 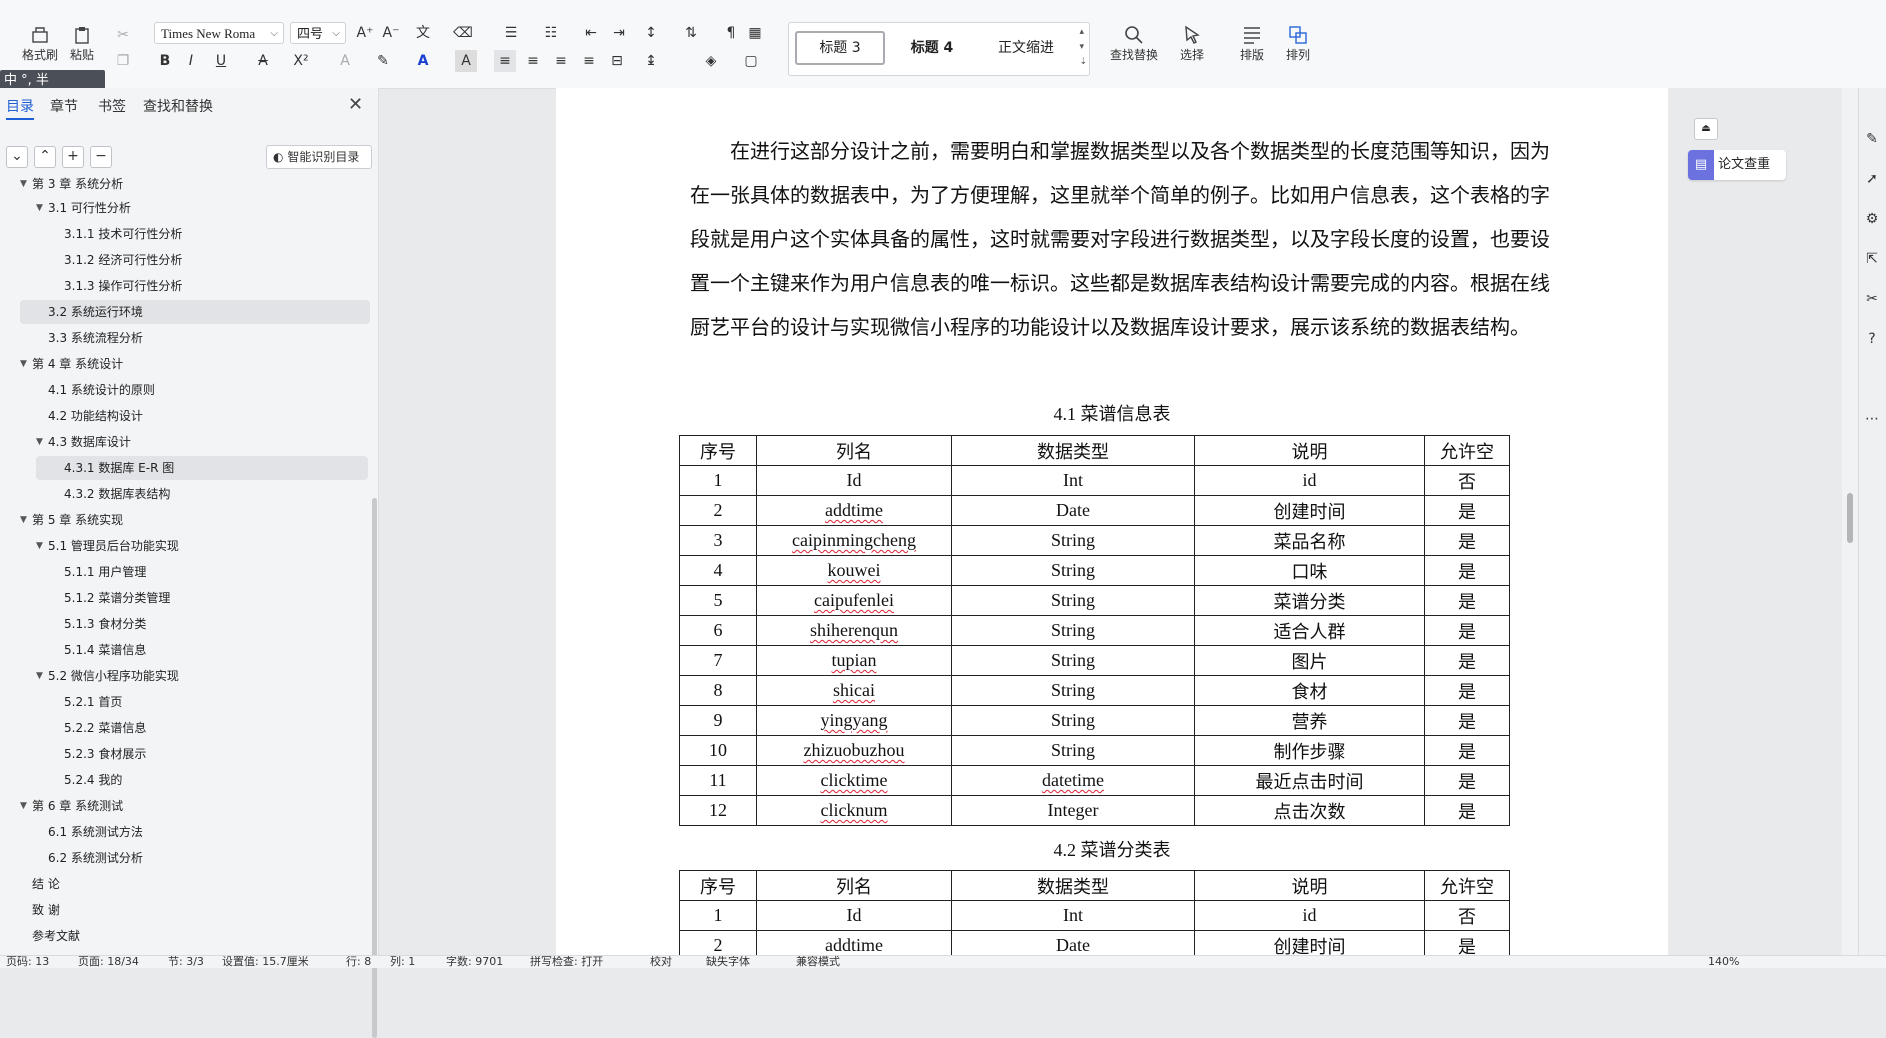 I want to click on underline-icon: U, so click(x=221, y=61).